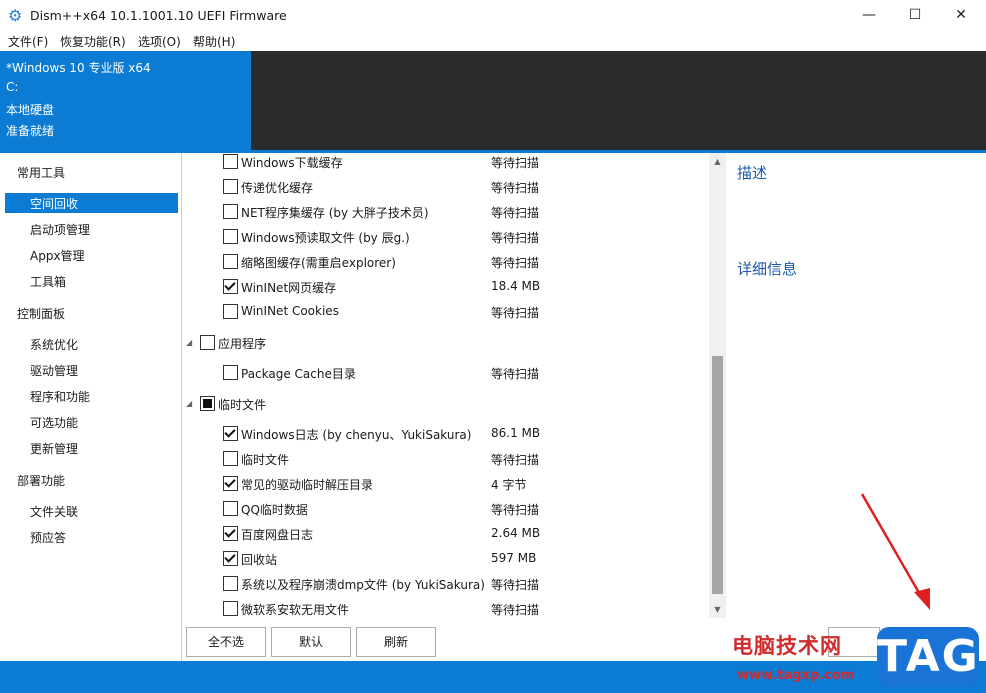 Image resolution: width=986 pixels, height=693 pixels. What do you see at coordinates (214, 41) in the screenshot?
I see `menu-help: 帮助(H)` at bounding box center [214, 41].